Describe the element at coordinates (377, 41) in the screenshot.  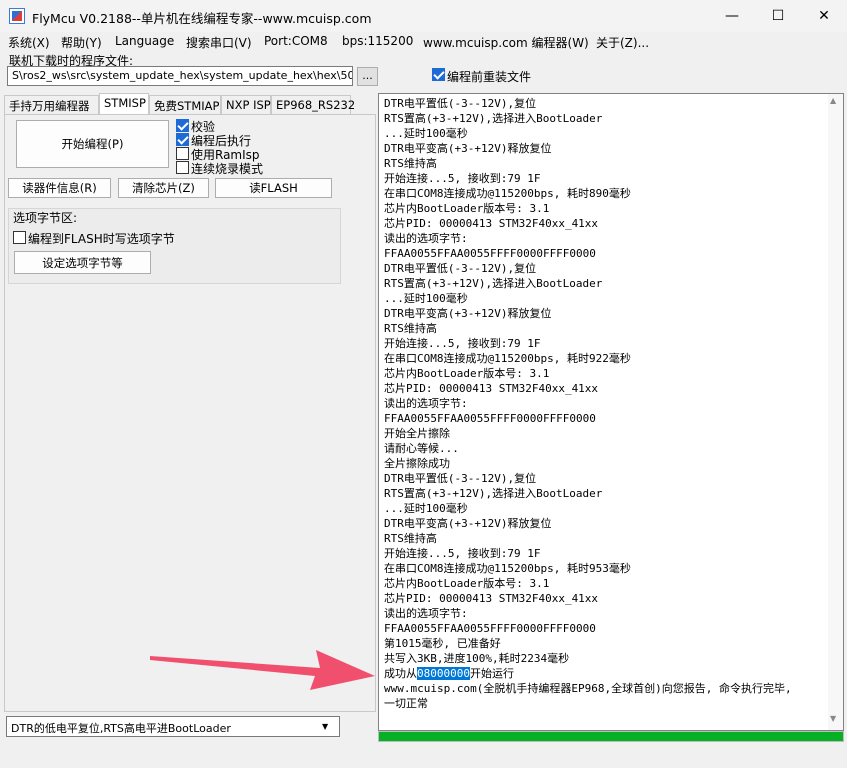
I see `menu-bps: bps:115200` at that location.